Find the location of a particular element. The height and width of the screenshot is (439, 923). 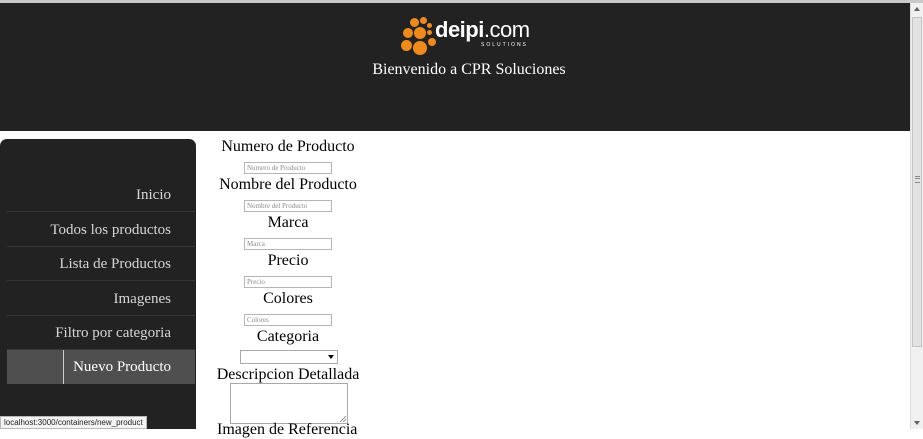

scroll-thumb is located at coordinates (917, 182).